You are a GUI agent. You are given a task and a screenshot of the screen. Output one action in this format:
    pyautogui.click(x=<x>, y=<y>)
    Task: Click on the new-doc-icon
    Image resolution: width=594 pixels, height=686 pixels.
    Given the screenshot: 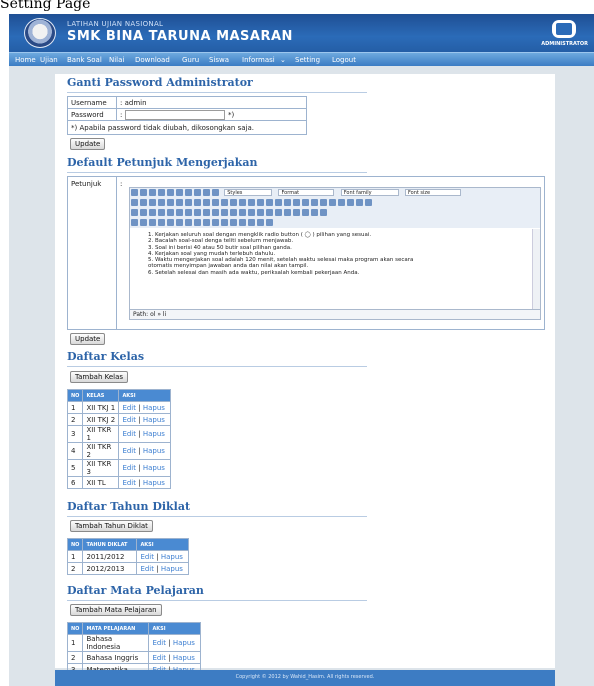 What is the action you would take?
    pyautogui.click(x=143, y=192)
    